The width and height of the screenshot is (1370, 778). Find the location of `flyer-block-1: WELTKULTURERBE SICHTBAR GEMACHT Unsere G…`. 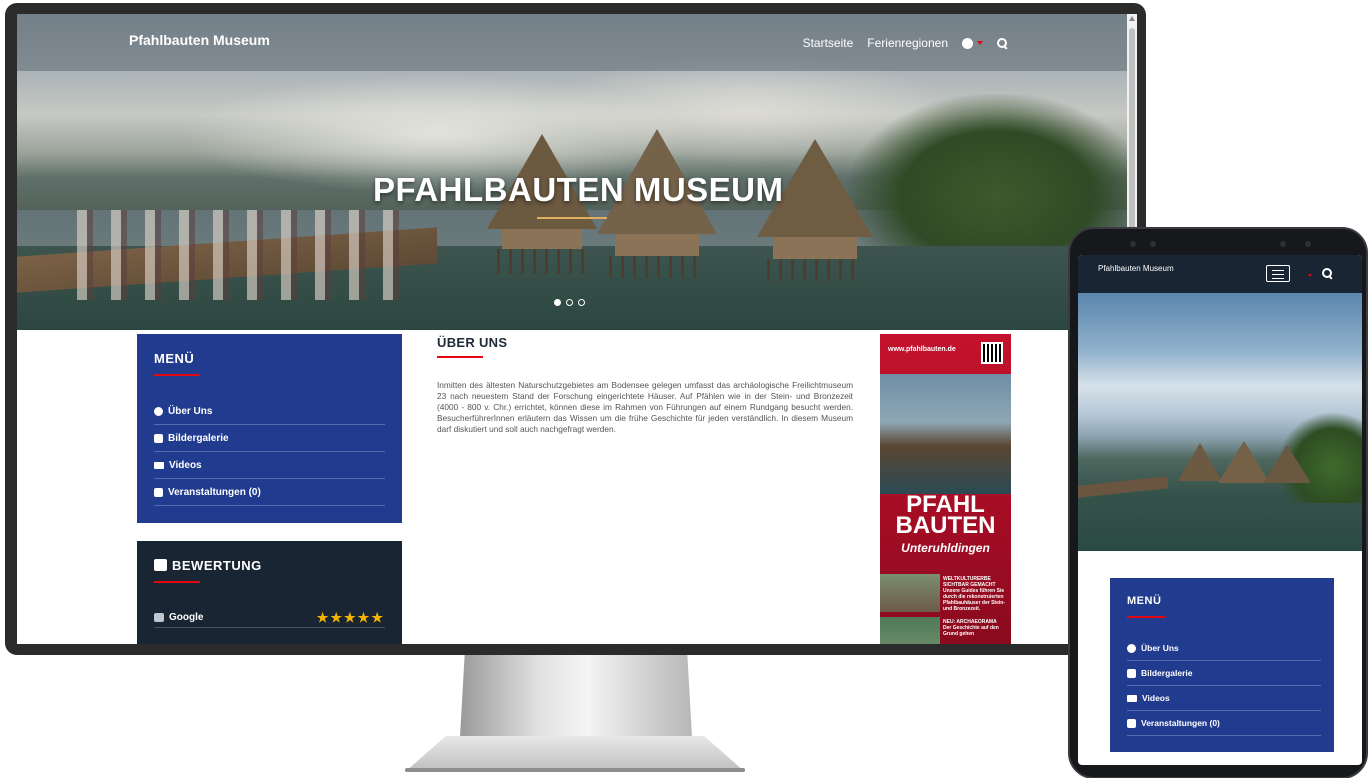

flyer-block-1: WELTKULTURERBE SICHTBAR GEMACHT Unsere G… is located at coordinates (975, 594).